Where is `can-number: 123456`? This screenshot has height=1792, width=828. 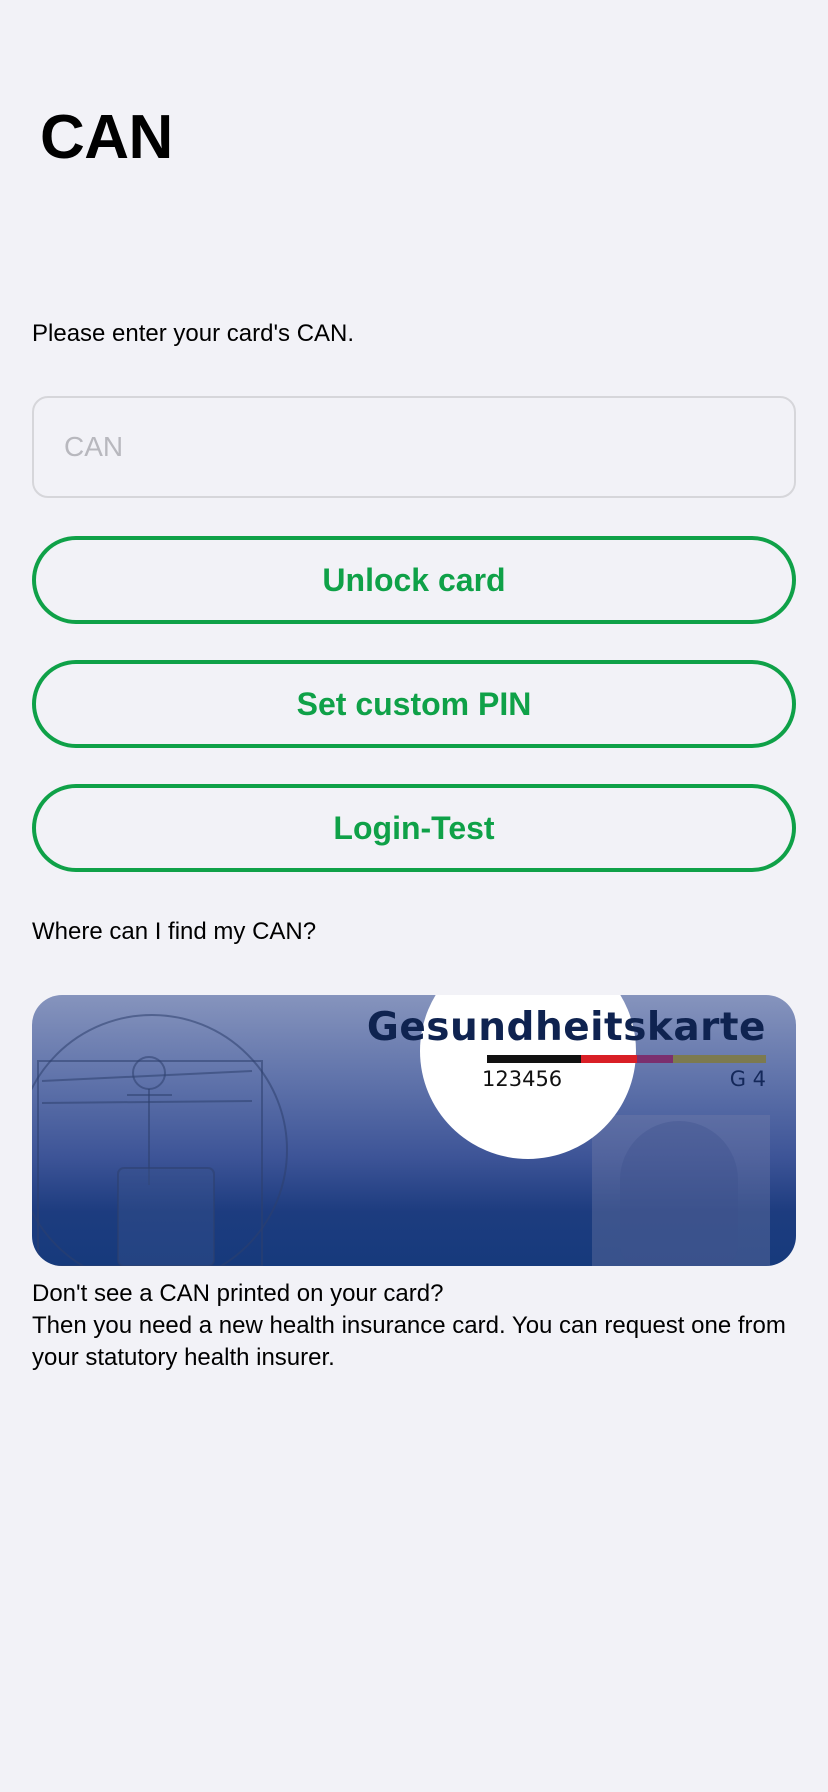 can-number: 123456 is located at coordinates (522, 1079).